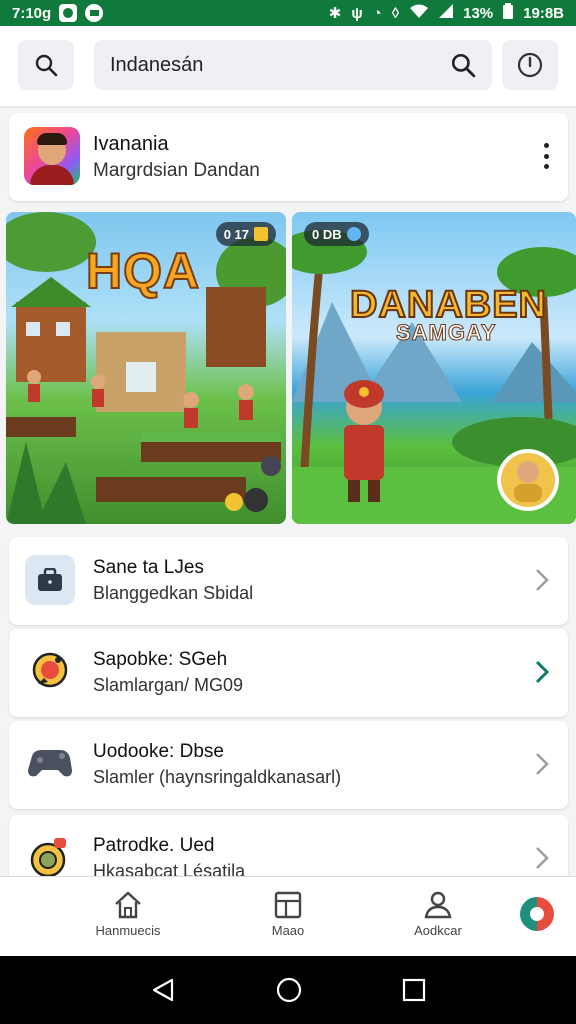 The height and width of the screenshot is (1024, 576). What do you see at coordinates (146, 368) in the screenshot?
I see `game-banner-1: 0 17 HQA` at bounding box center [146, 368].